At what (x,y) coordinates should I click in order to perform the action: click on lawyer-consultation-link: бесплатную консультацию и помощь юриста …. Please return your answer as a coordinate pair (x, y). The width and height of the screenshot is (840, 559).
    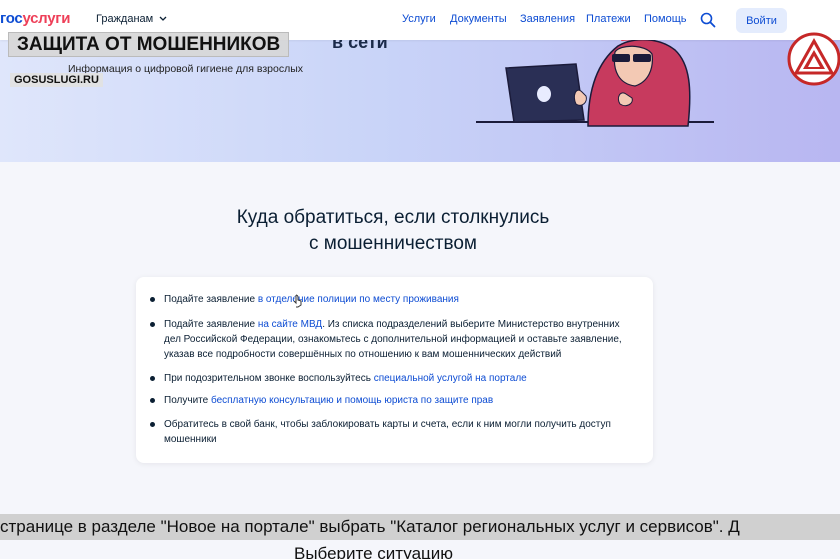
    Looking at the image, I should click on (352, 400).